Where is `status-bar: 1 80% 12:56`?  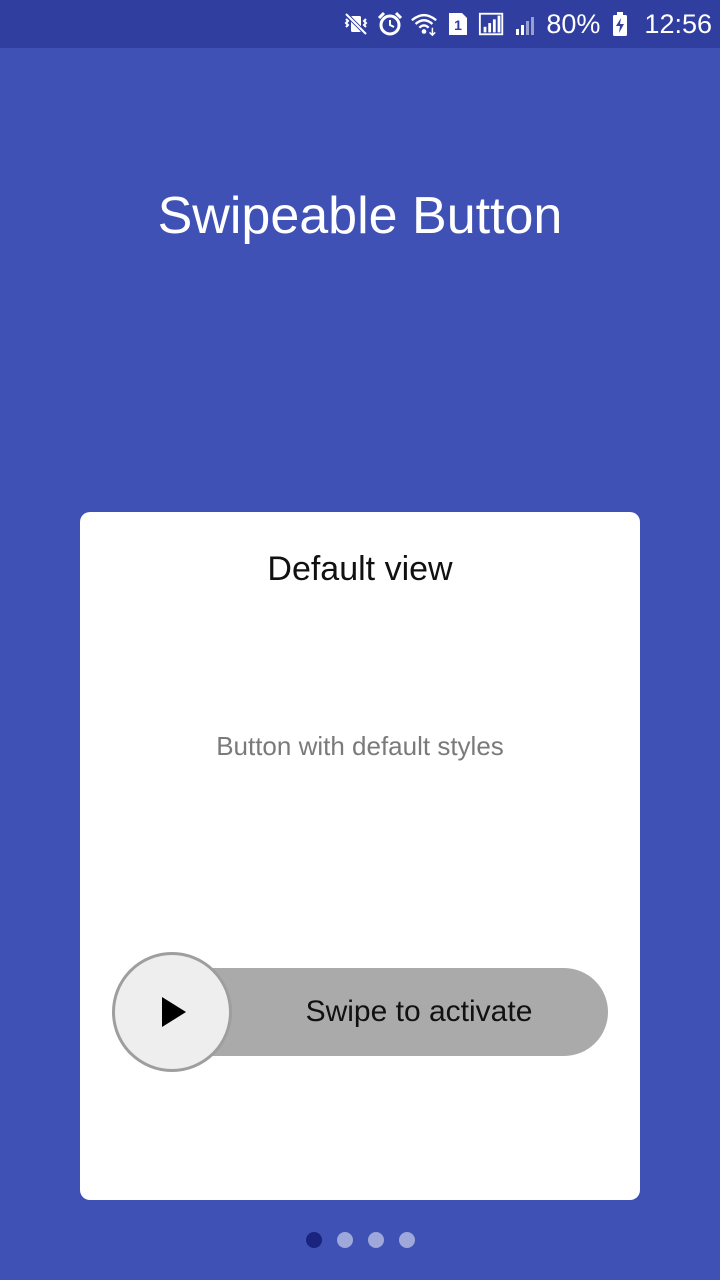
status-bar: 1 80% 12:56 is located at coordinates (360, 24).